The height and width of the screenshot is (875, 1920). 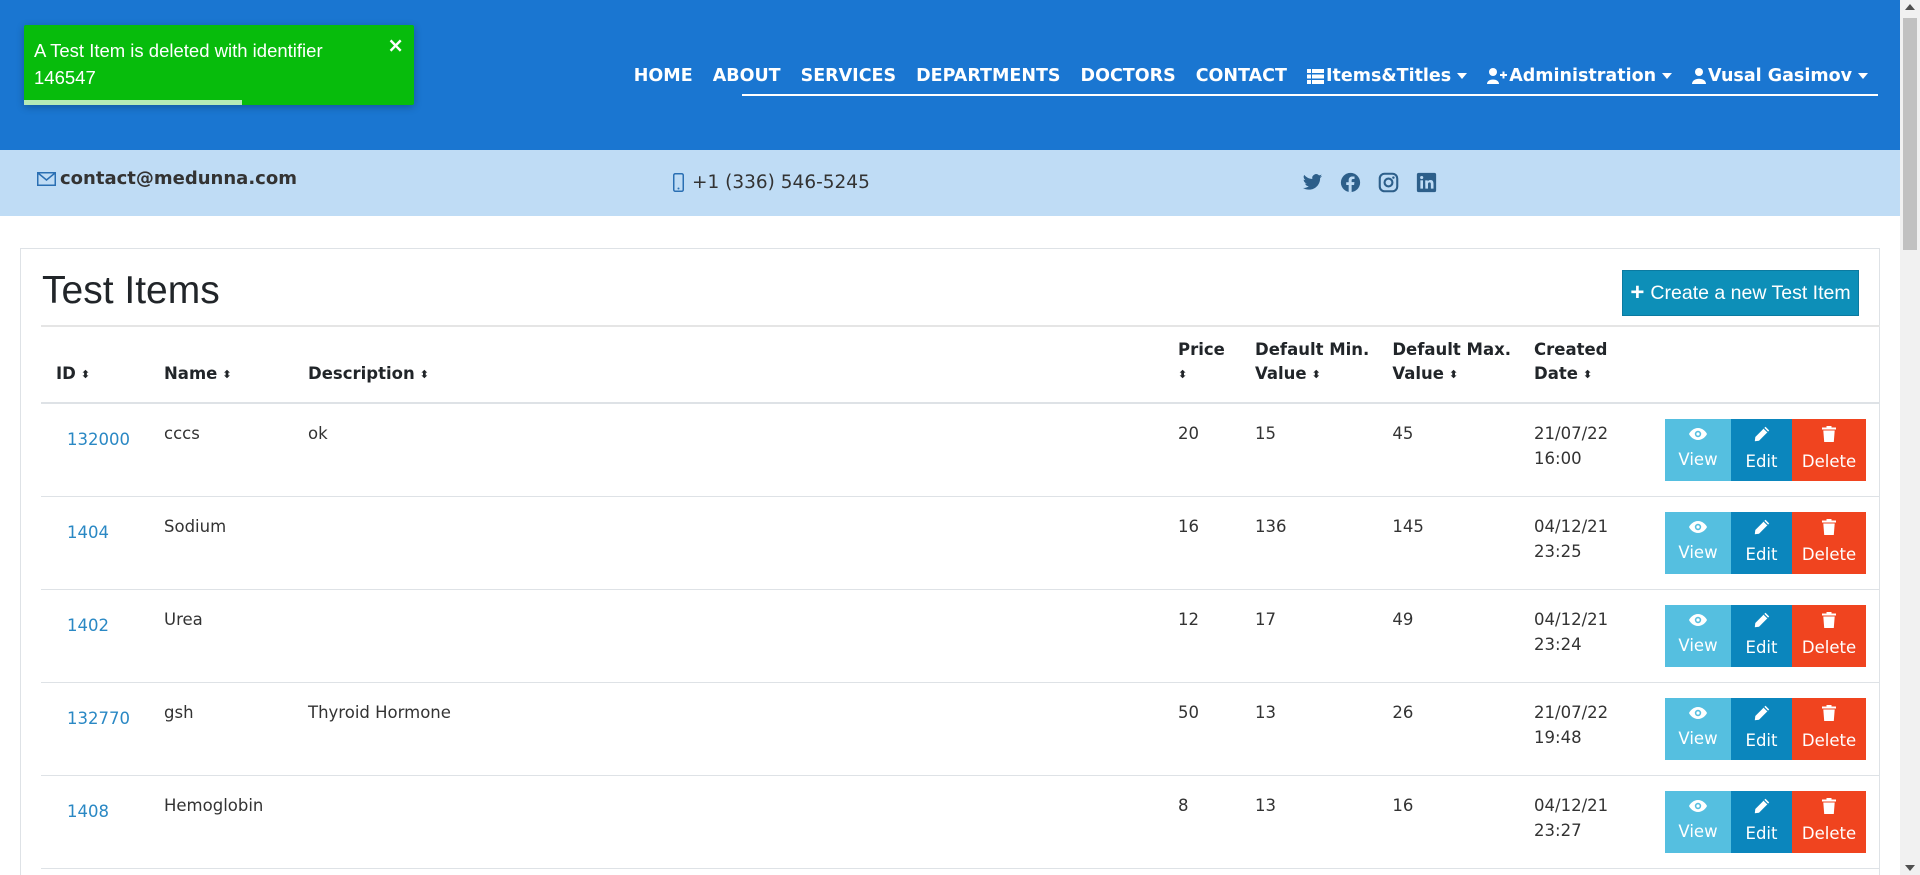 What do you see at coordinates (1426, 182) in the screenshot?
I see `linkedin-icon` at bounding box center [1426, 182].